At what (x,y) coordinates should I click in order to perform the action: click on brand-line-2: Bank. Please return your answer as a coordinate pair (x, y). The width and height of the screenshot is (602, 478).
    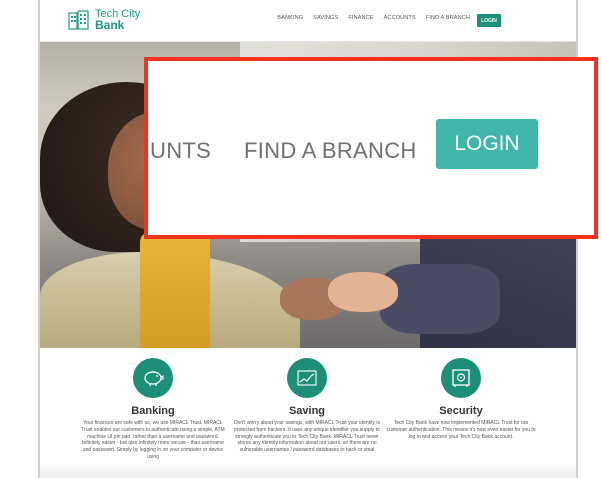
    Looking at the image, I should click on (110, 25).